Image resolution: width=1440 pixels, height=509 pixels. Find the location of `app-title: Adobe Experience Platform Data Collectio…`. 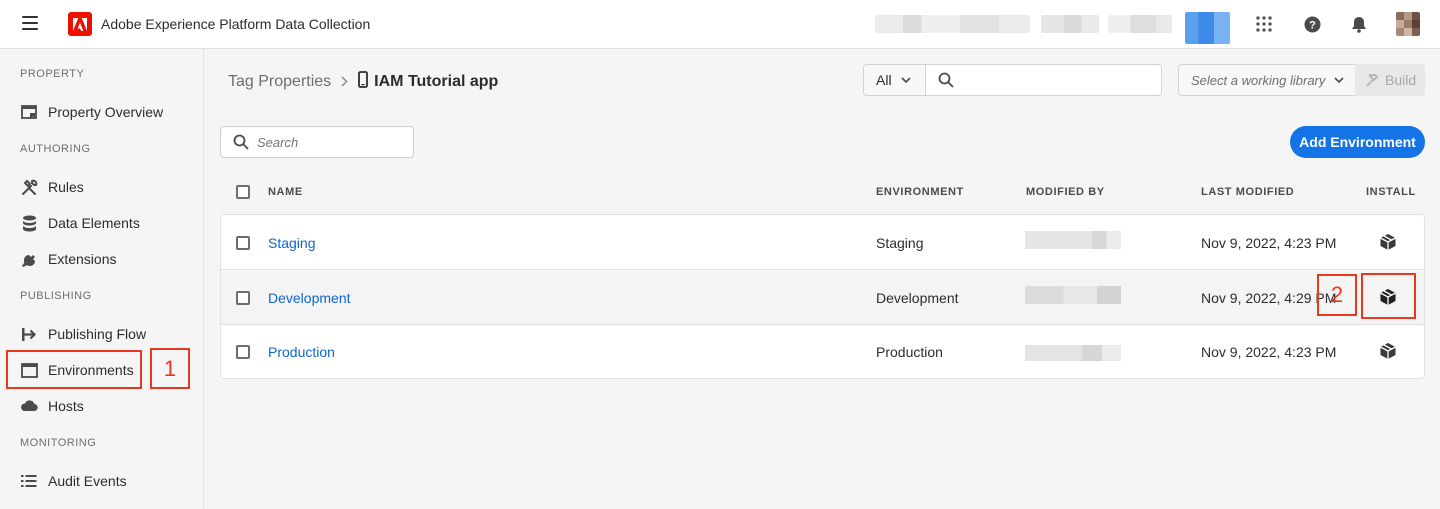

app-title: Adobe Experience Platform Data Collectio… is located at coordinates (236, 24).